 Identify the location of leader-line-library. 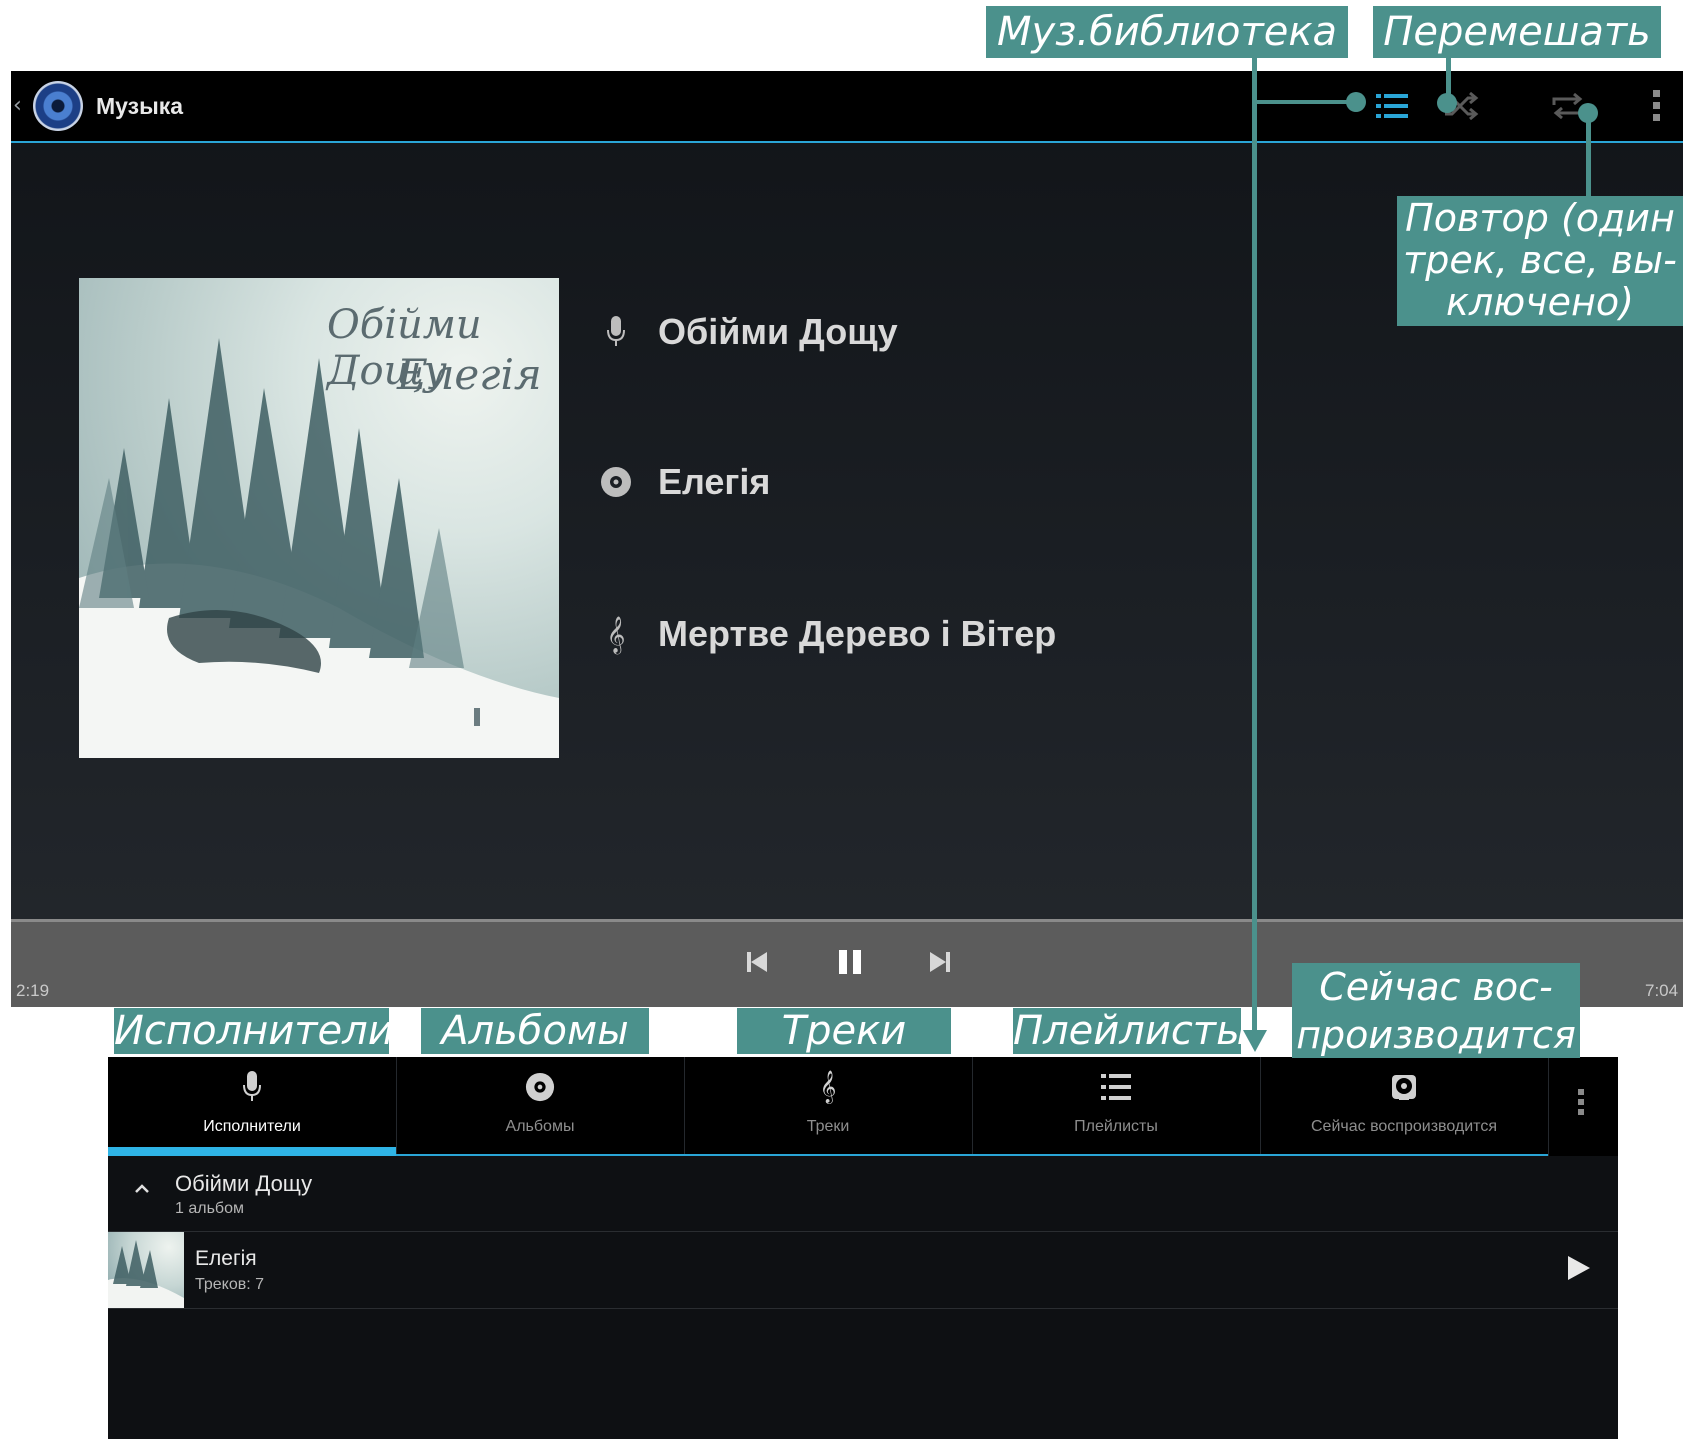
(1254, 550).